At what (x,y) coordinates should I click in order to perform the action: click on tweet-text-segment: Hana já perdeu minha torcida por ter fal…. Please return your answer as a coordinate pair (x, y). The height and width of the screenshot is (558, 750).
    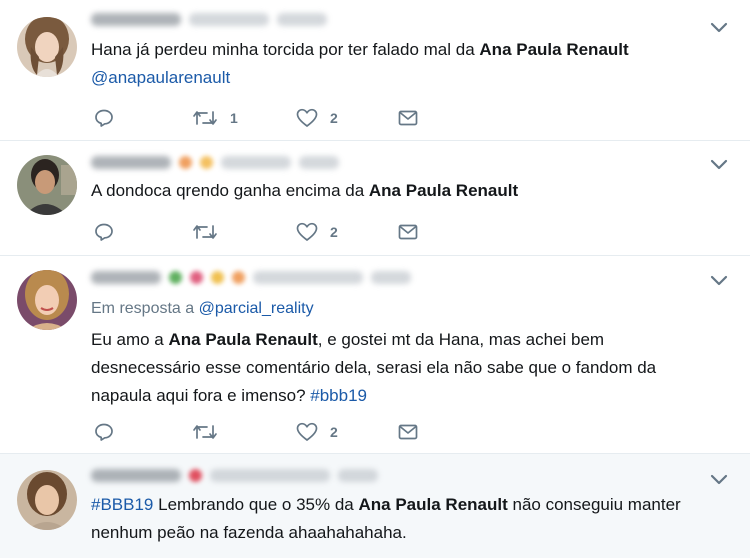
    Looking at the image, I should click on (285, 49).